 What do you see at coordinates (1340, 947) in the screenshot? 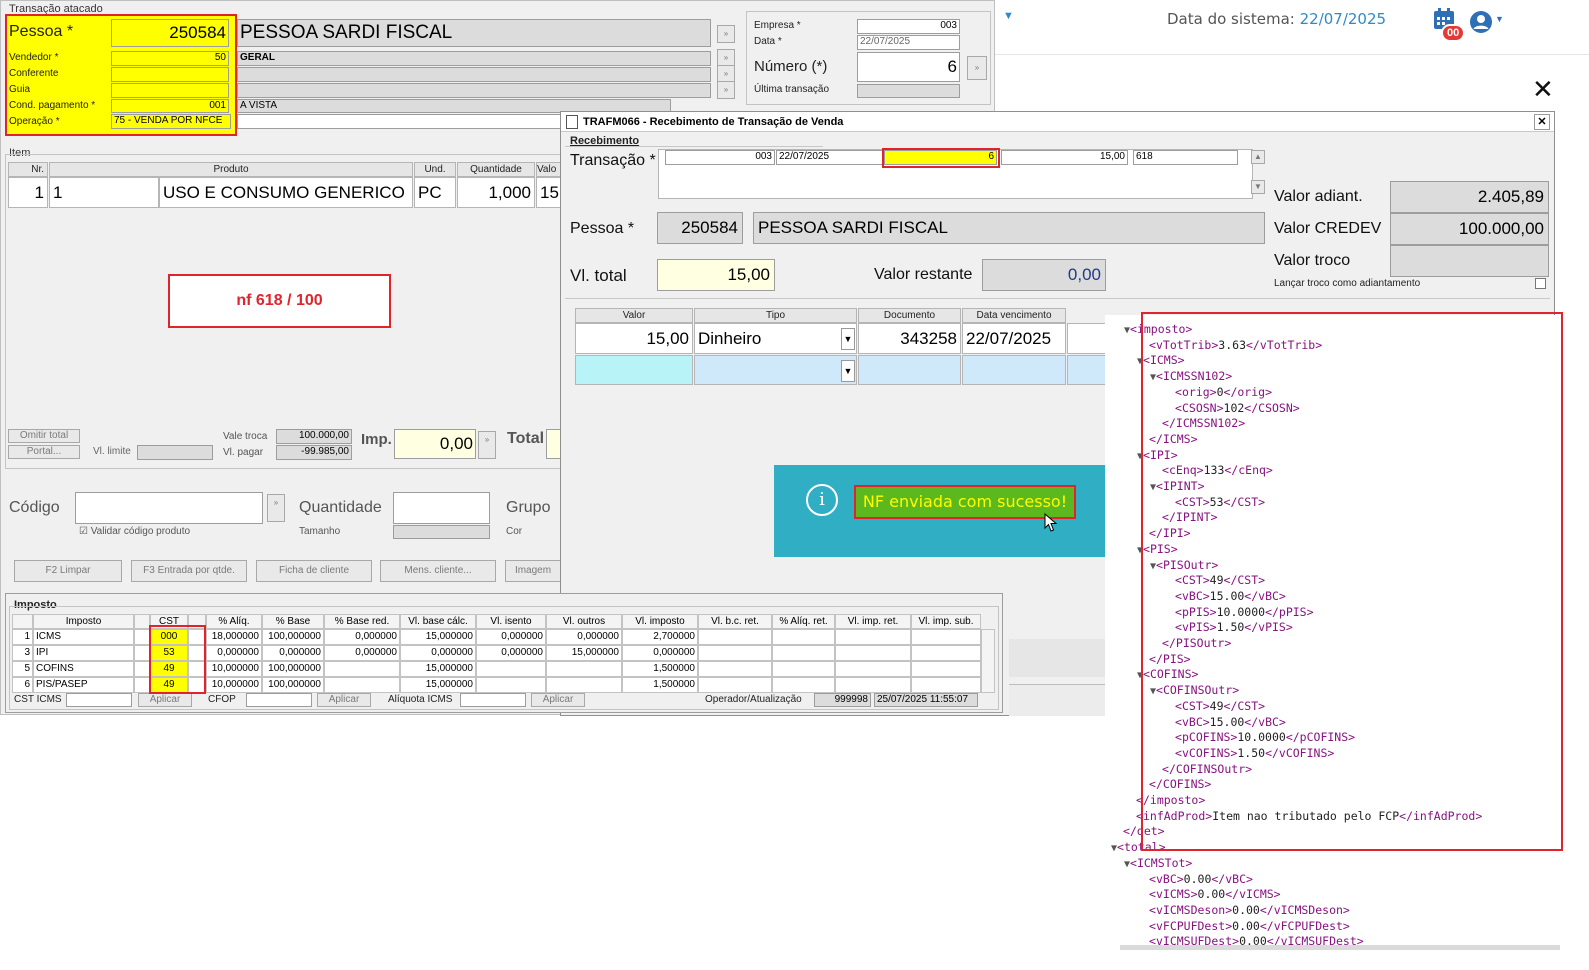
I see `xml-horizontal-scrollbar` at bounding box center [1340, 947].